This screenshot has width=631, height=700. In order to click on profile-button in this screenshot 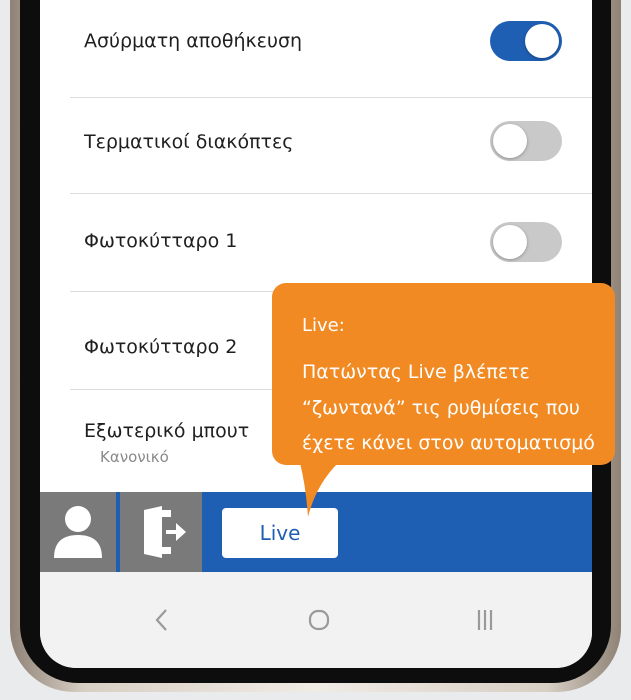, I will do `click(78, 532)`.